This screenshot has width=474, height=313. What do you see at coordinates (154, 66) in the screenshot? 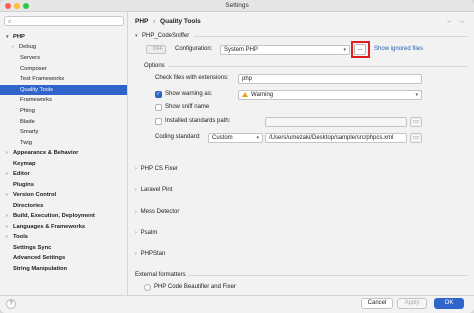
I see `options-label: Options` at bounding box center [154, 66].